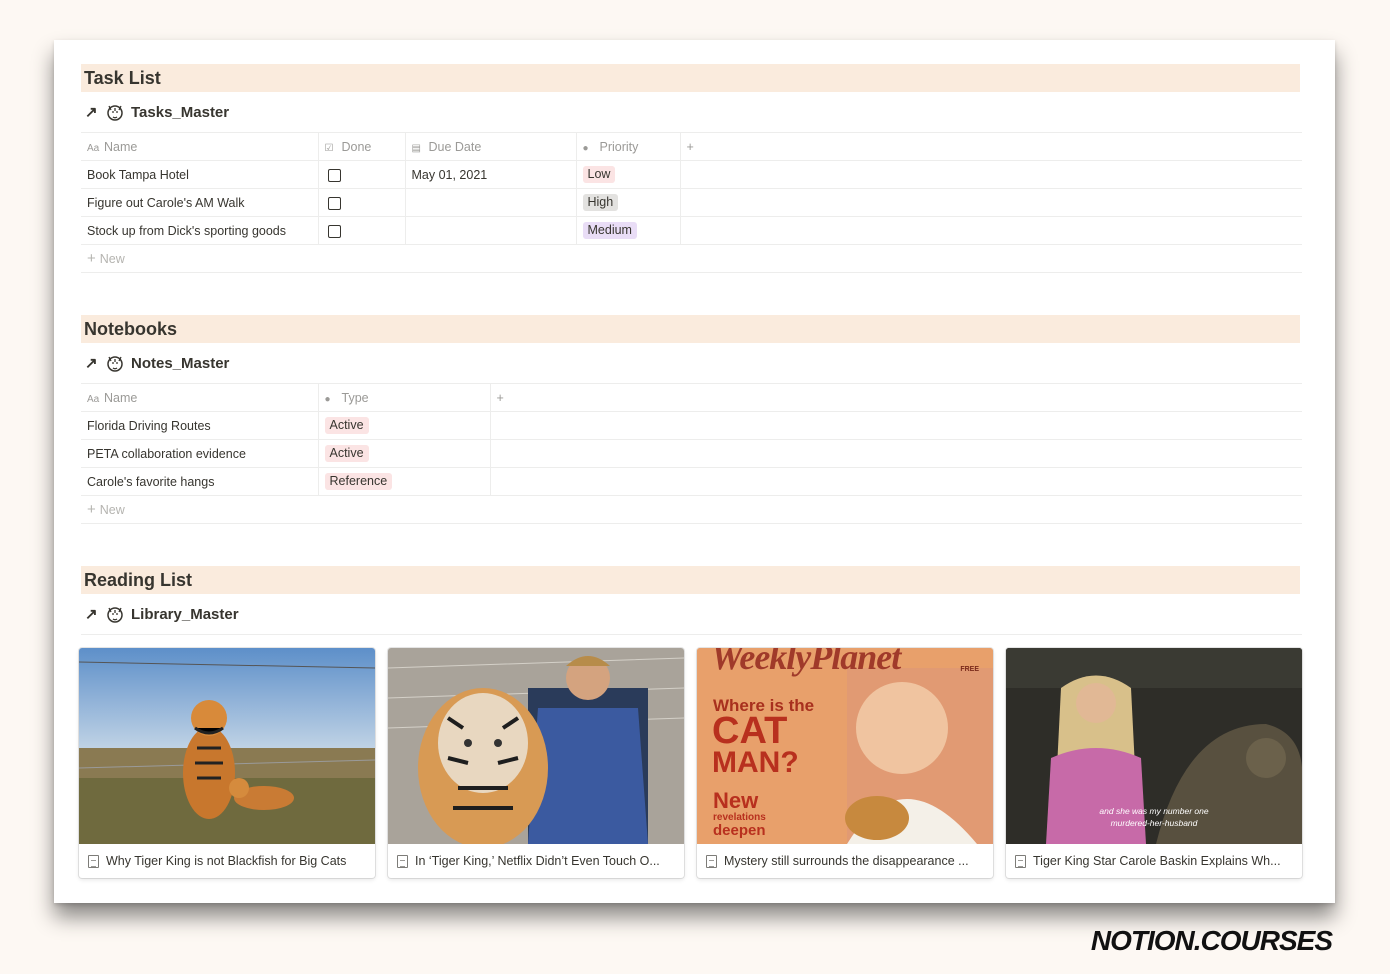 The image size is (1390, 974). I want to click on video-caption: murdered-her-husband, so click(1154, 823).